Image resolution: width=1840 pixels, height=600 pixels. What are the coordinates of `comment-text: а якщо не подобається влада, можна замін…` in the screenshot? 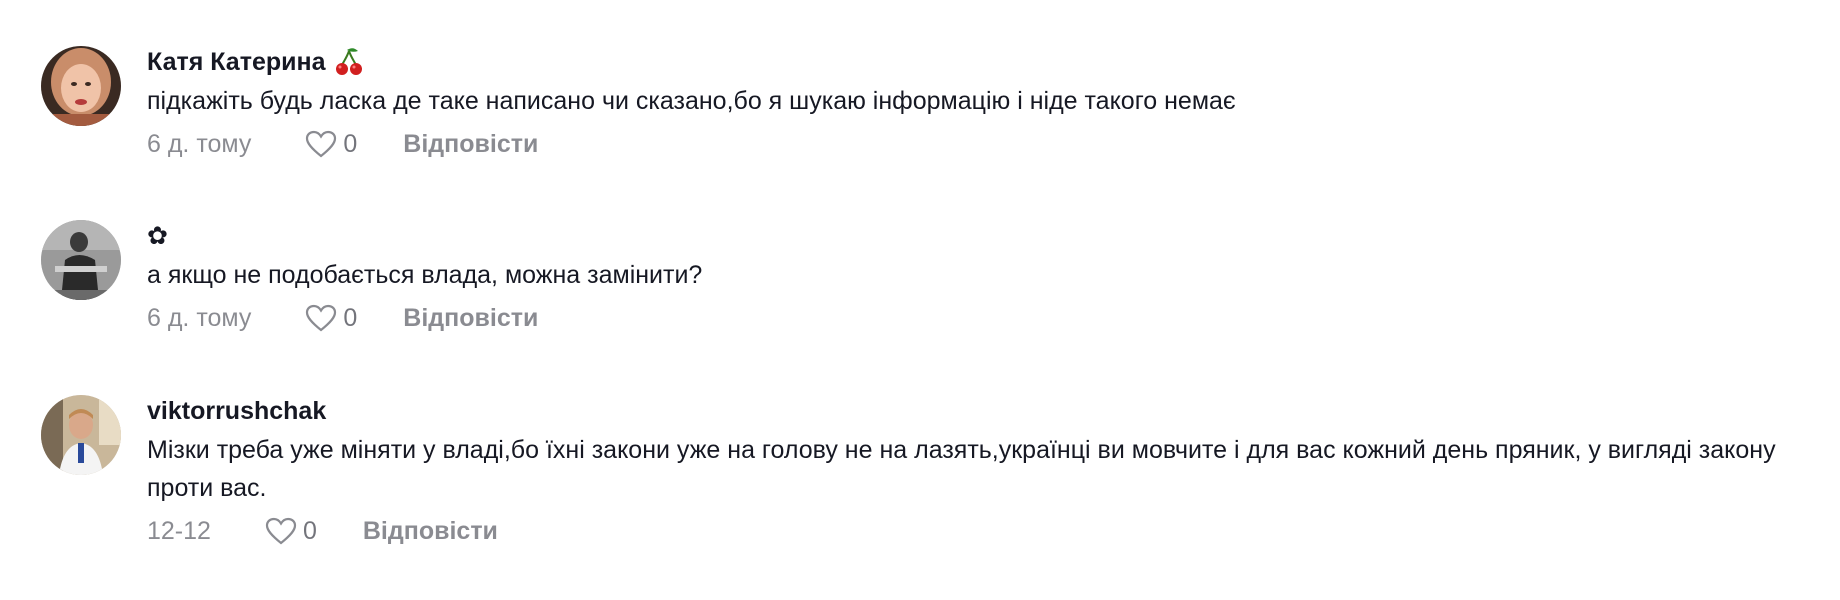 It's located at (425, 275).